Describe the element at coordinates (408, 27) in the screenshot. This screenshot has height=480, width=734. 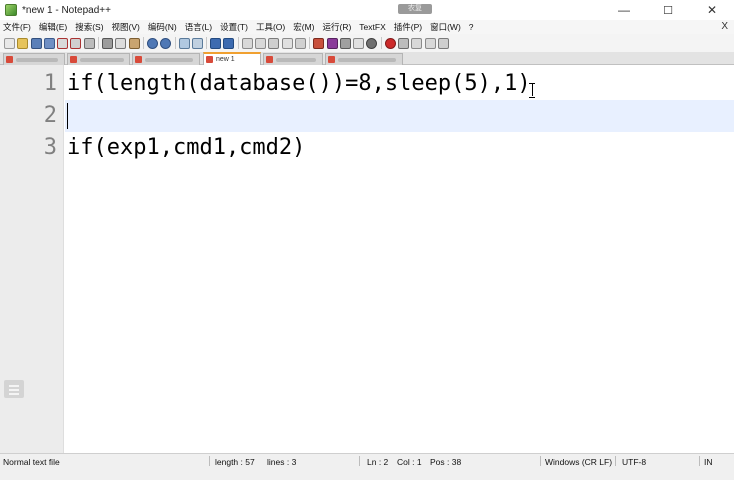
I see `menu-plugins: 插件(P)` at that location.